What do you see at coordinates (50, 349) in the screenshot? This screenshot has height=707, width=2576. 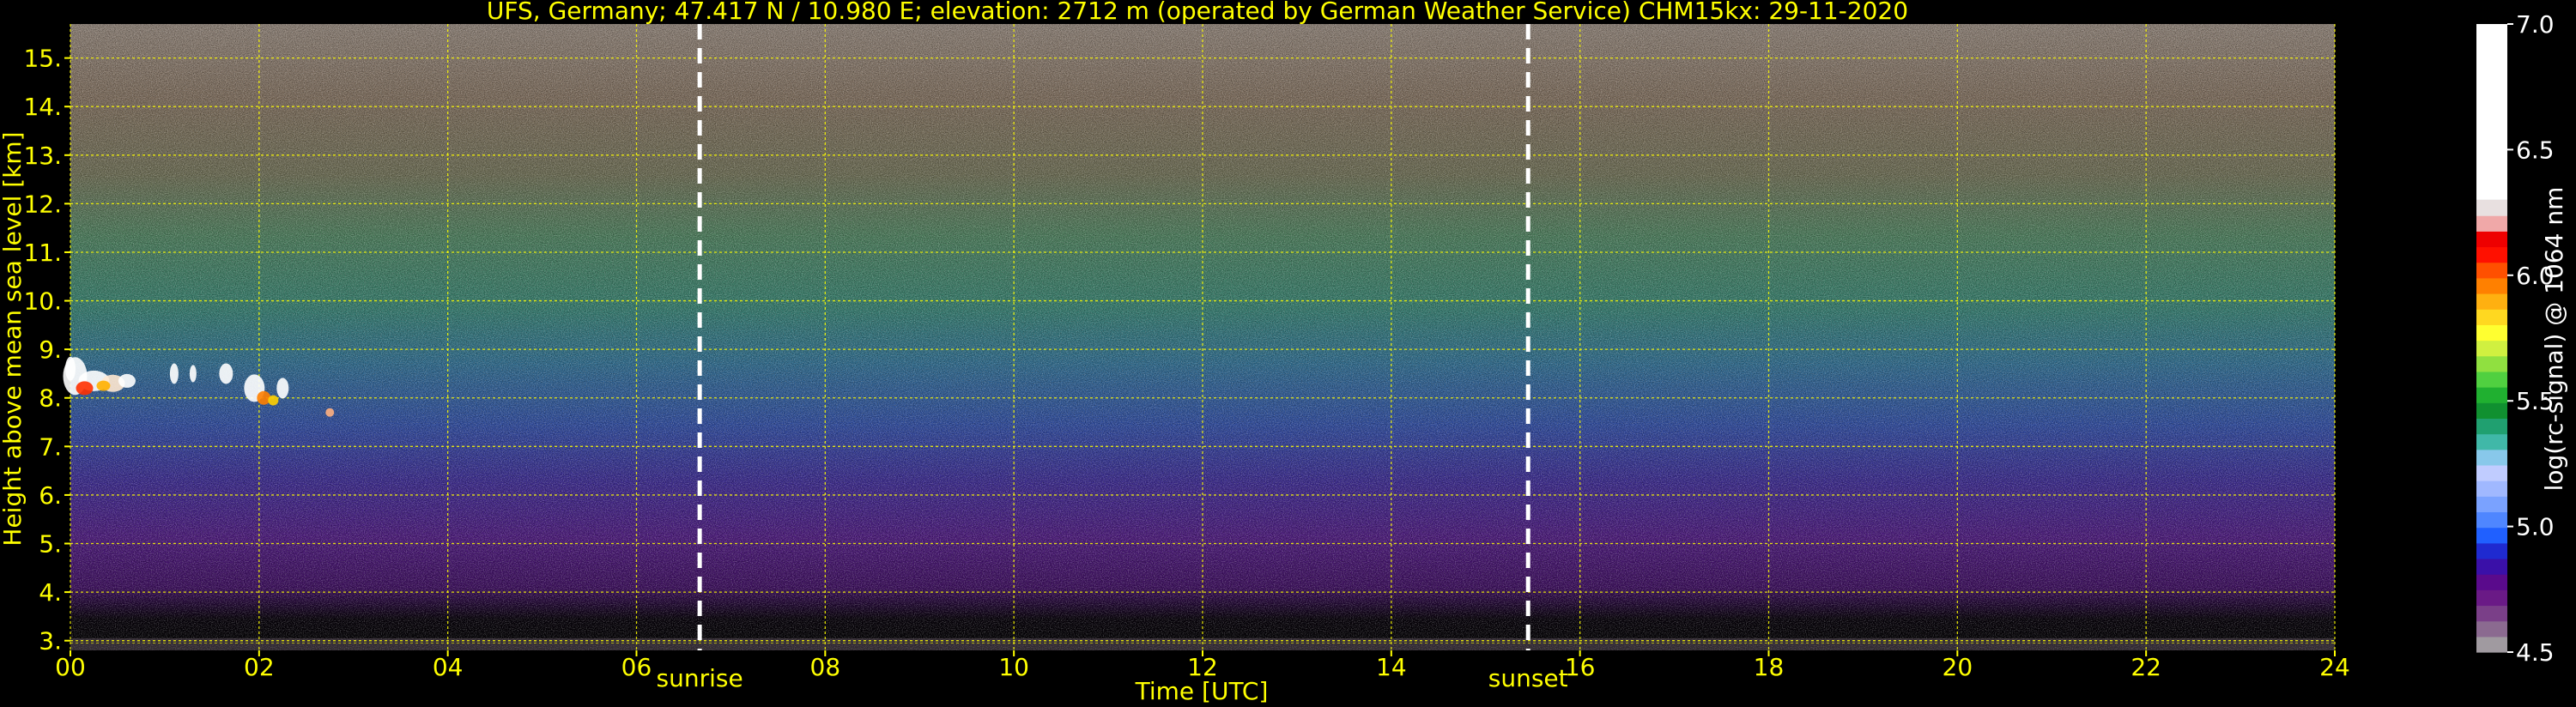 I see `y-tick-label: 9.` at bounding box center [50, 349].